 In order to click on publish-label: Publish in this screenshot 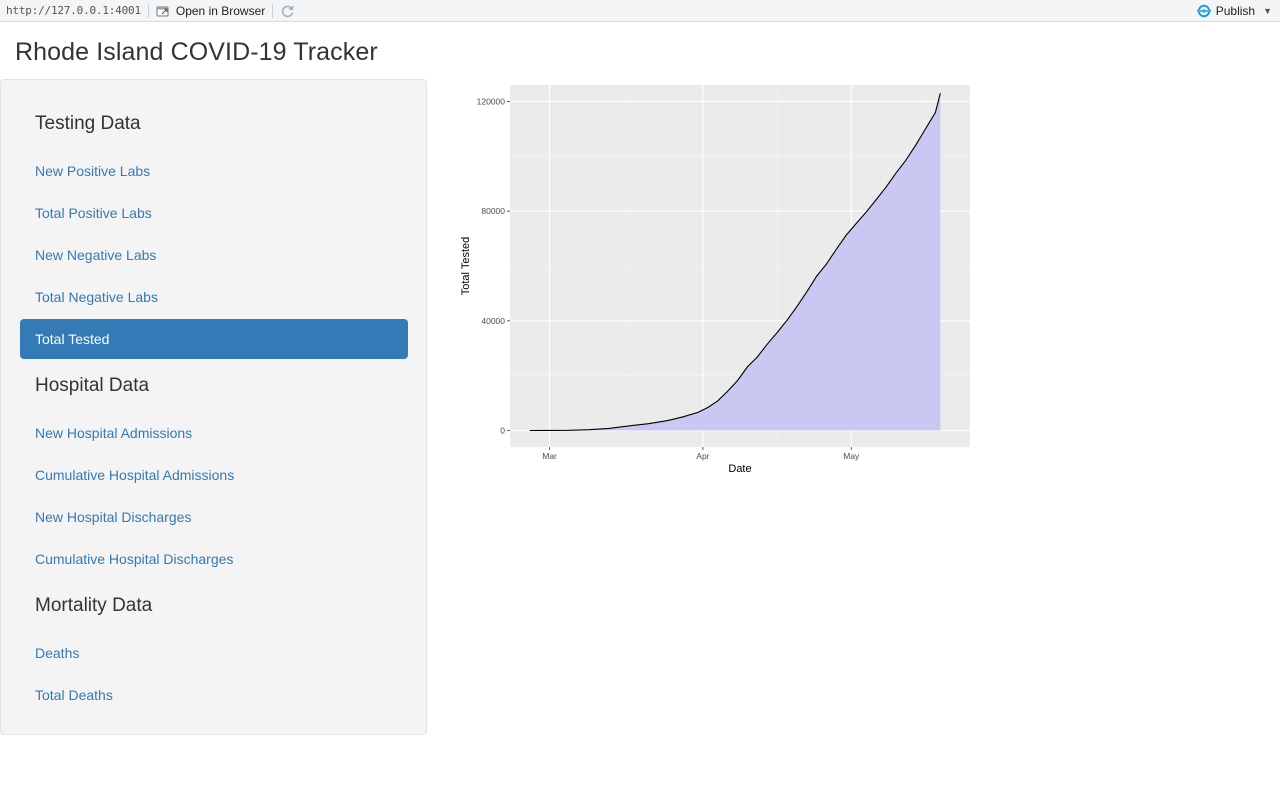, I will do `click(1235, 11)`.